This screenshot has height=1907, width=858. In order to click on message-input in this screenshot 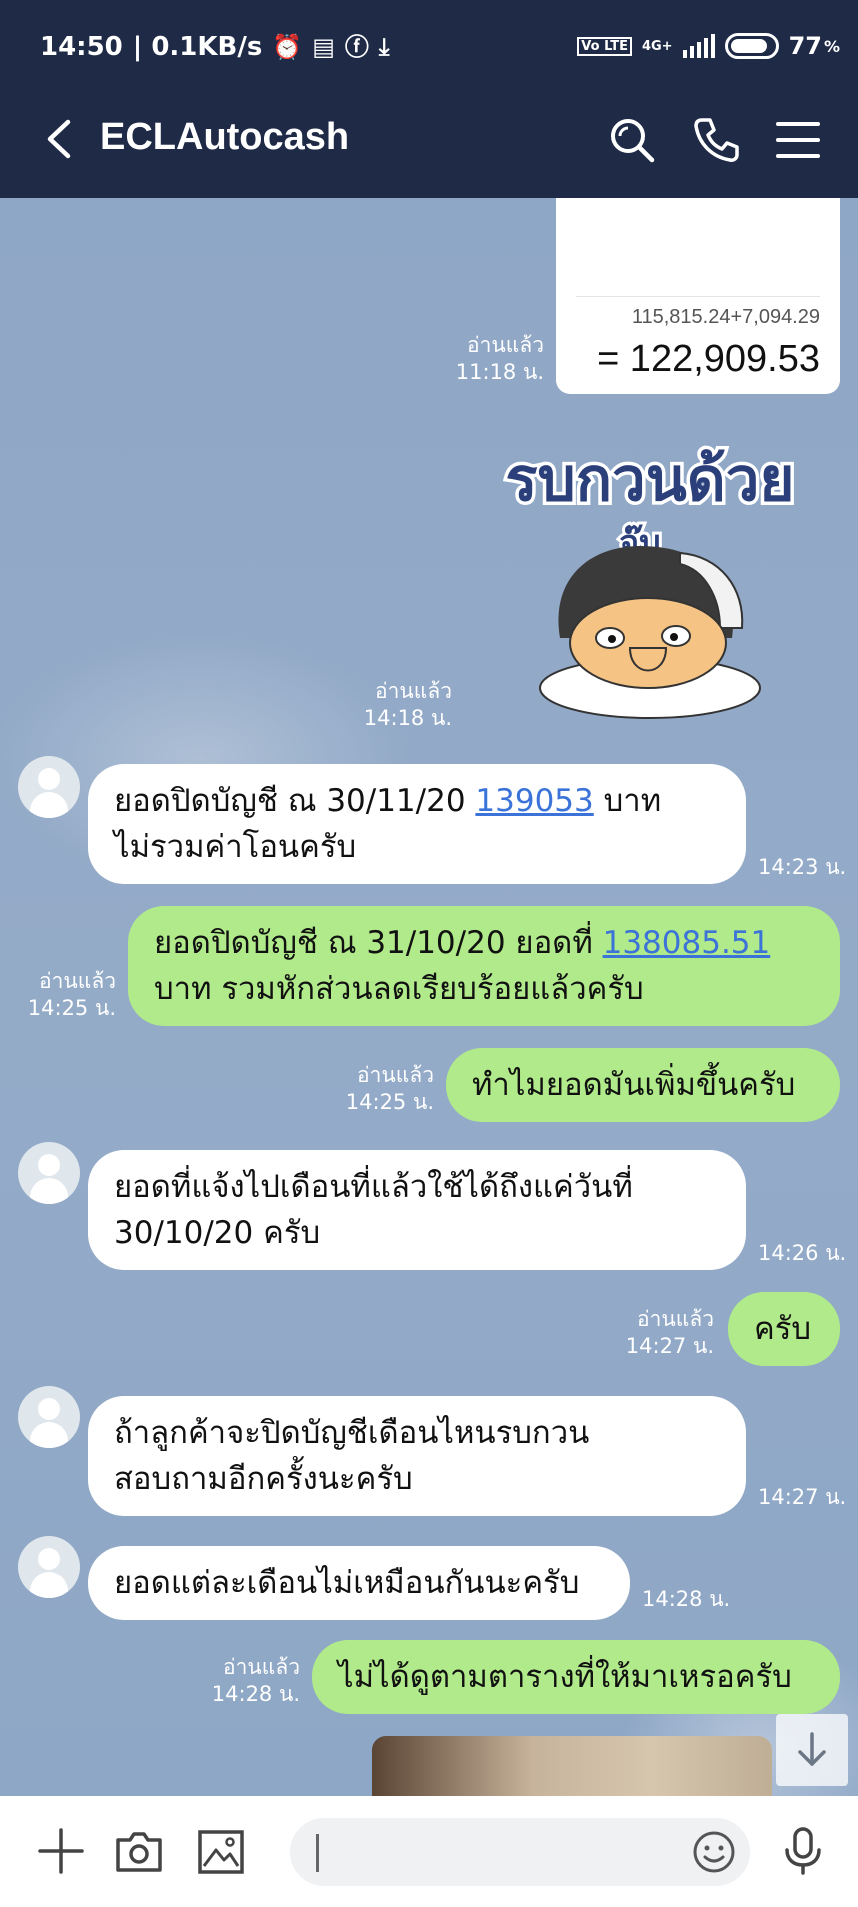, I will do `click(520, 1852)`.